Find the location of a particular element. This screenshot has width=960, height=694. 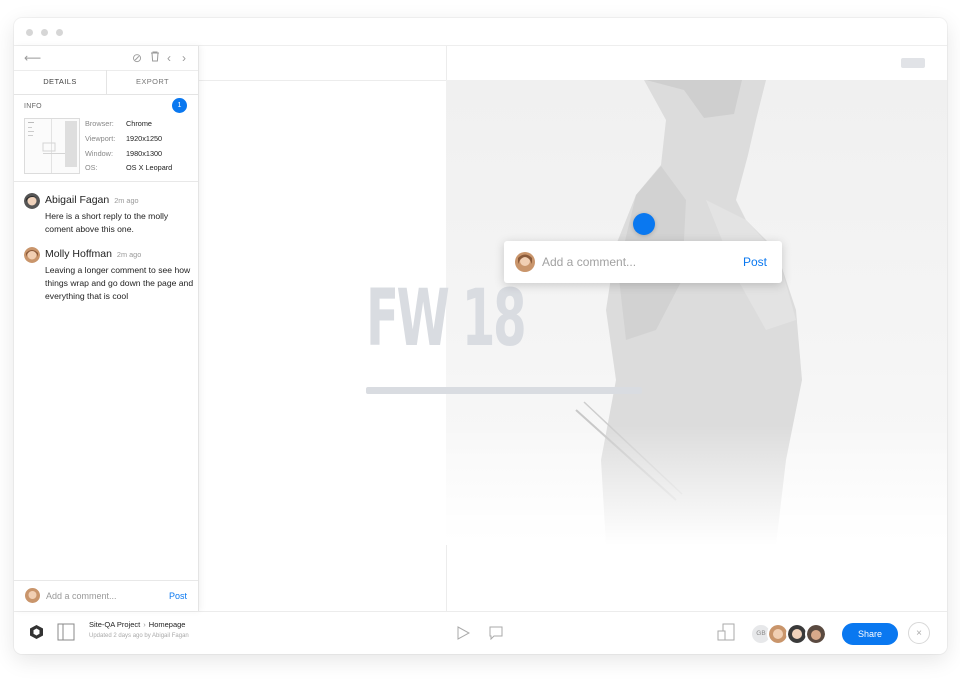

panel-tabs: DETAILS EXPORT is located at coordinates (106, 82).